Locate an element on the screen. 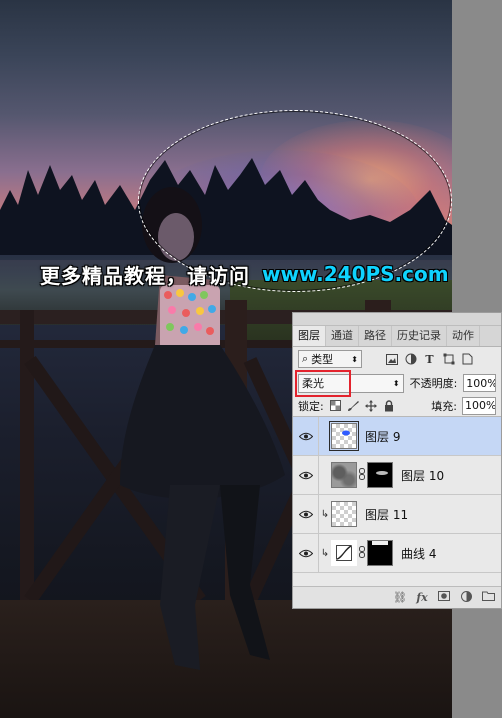  lock-transparency-icon is located at coordinates (335, 405).